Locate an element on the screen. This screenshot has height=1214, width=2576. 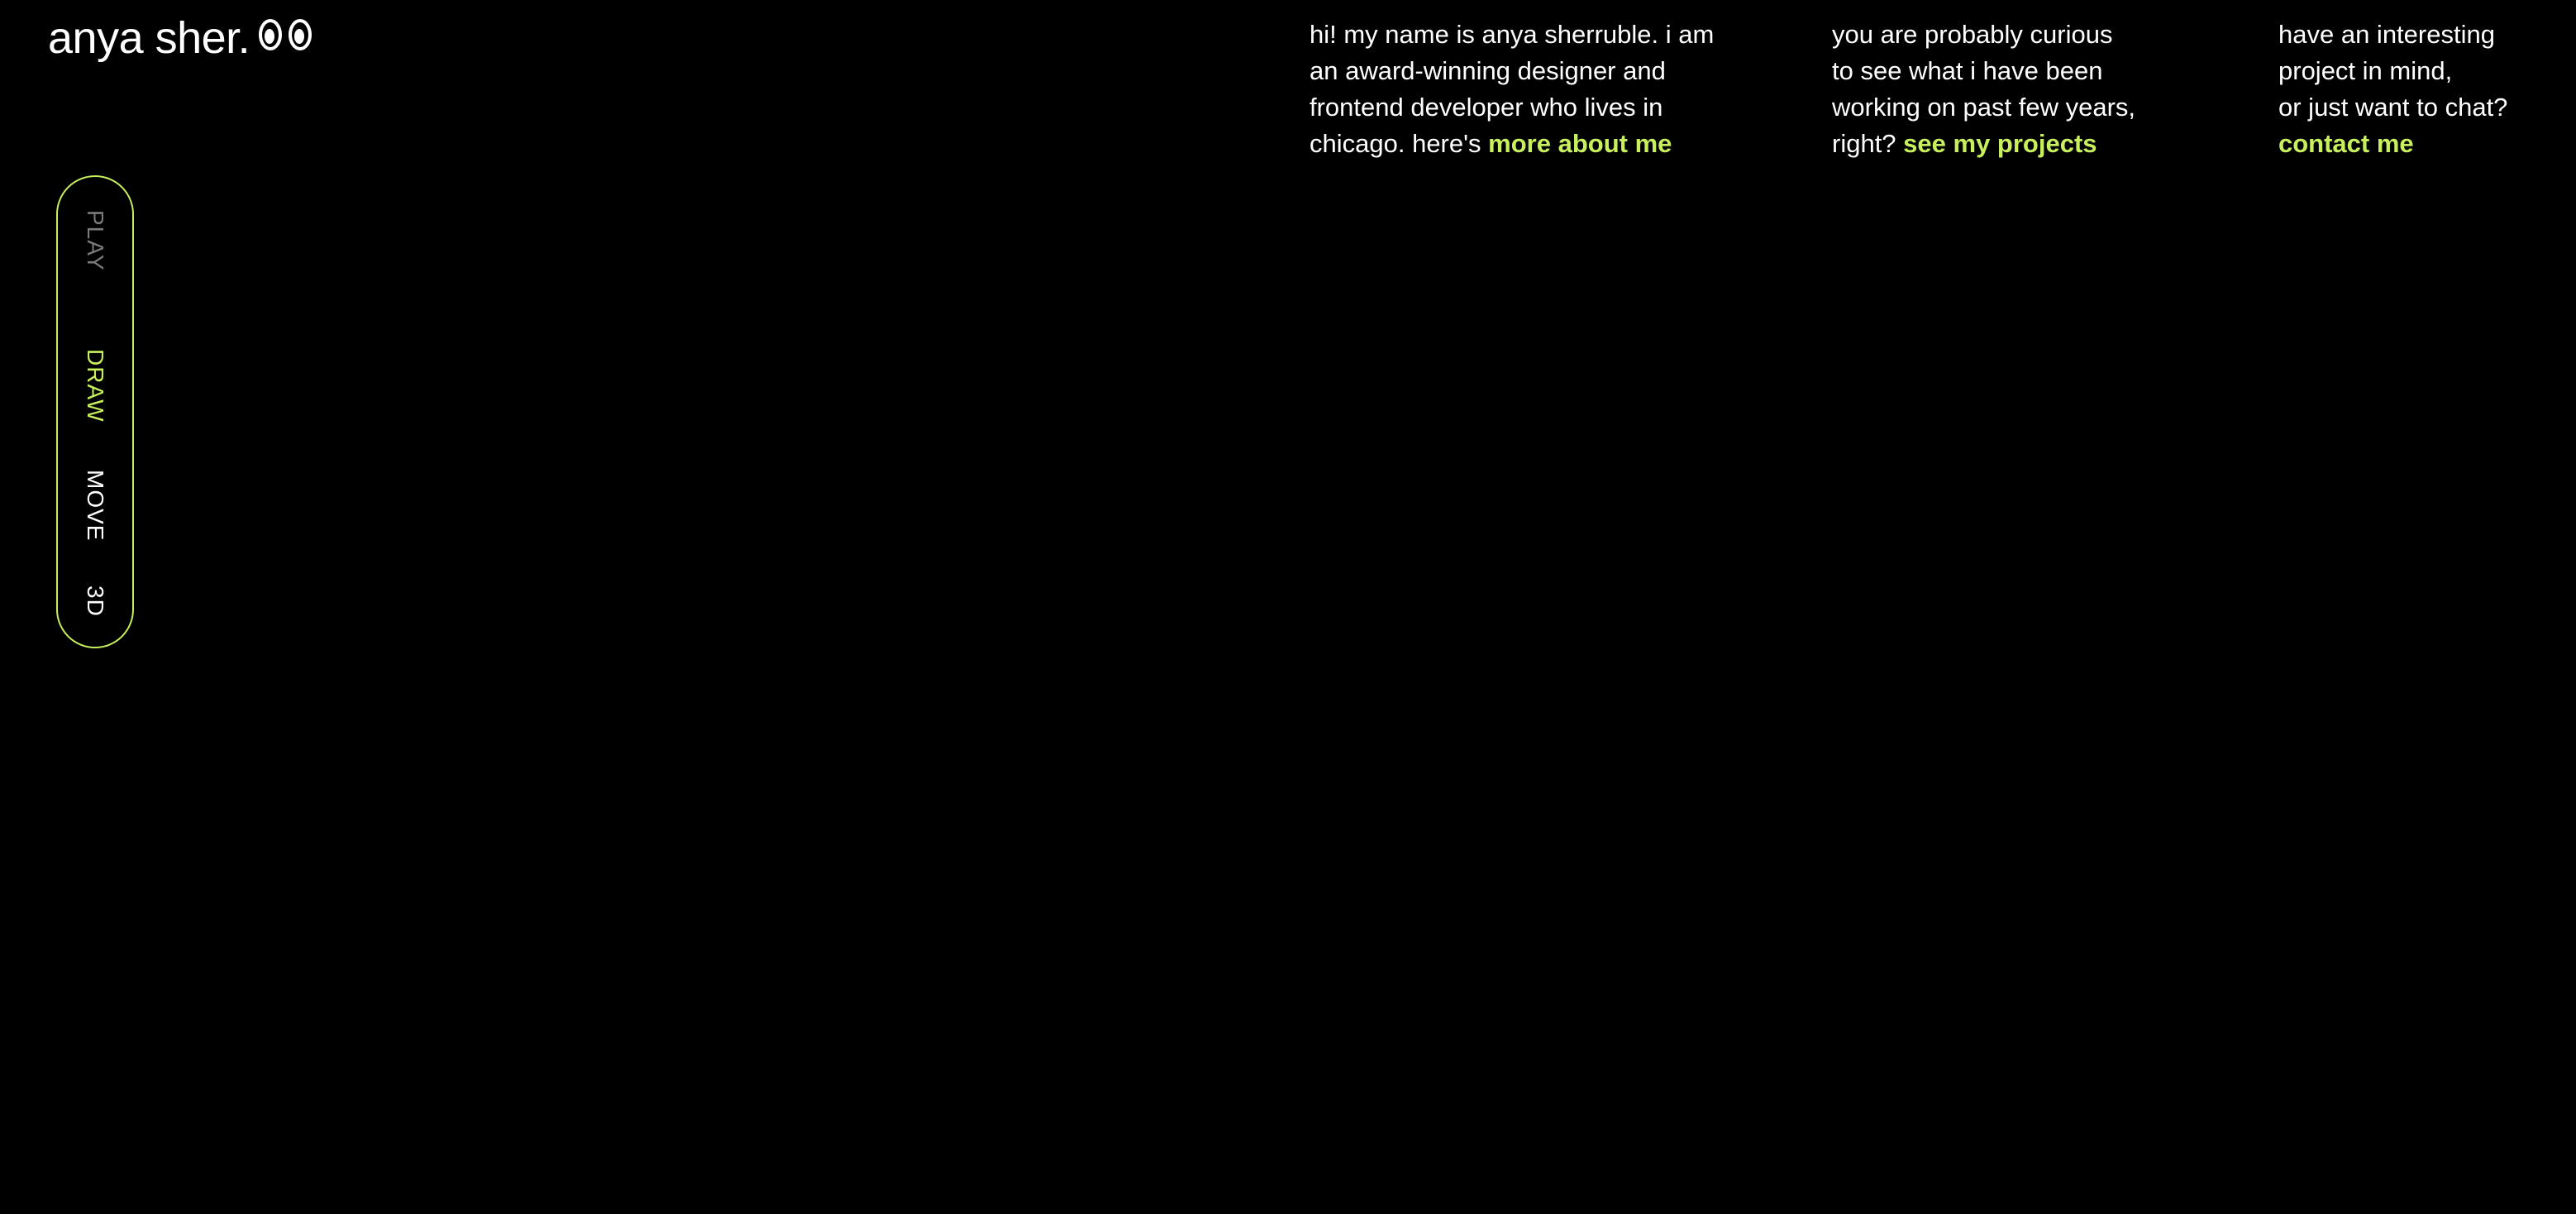
projects-line: you are probably curious is located at coordinates (1972, 34).